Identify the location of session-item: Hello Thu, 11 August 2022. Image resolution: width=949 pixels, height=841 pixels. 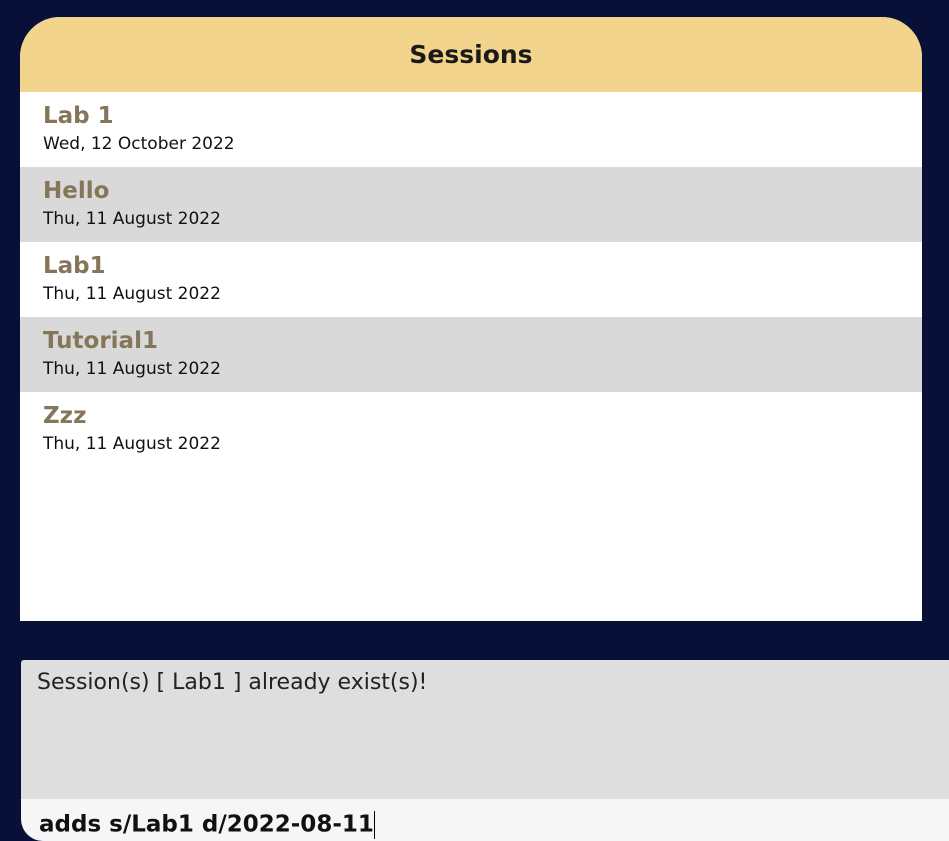
(471, 204).